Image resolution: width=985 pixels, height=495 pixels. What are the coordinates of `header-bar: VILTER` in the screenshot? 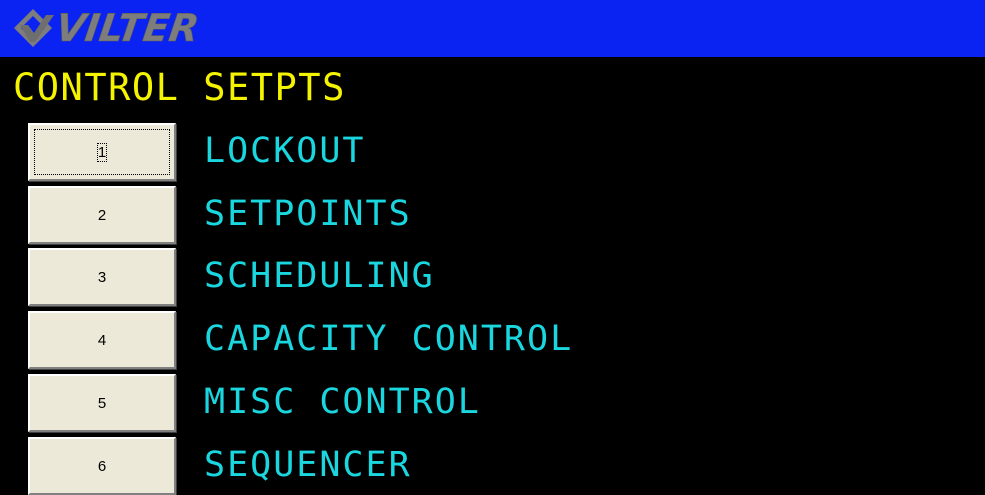 It's located at (492, 28).